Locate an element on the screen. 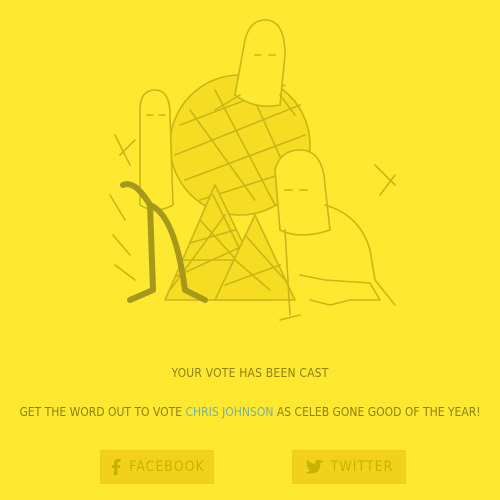 The height and width of the screenshot is (500, 500). twitter-icon is located at coordinates (314, 467).